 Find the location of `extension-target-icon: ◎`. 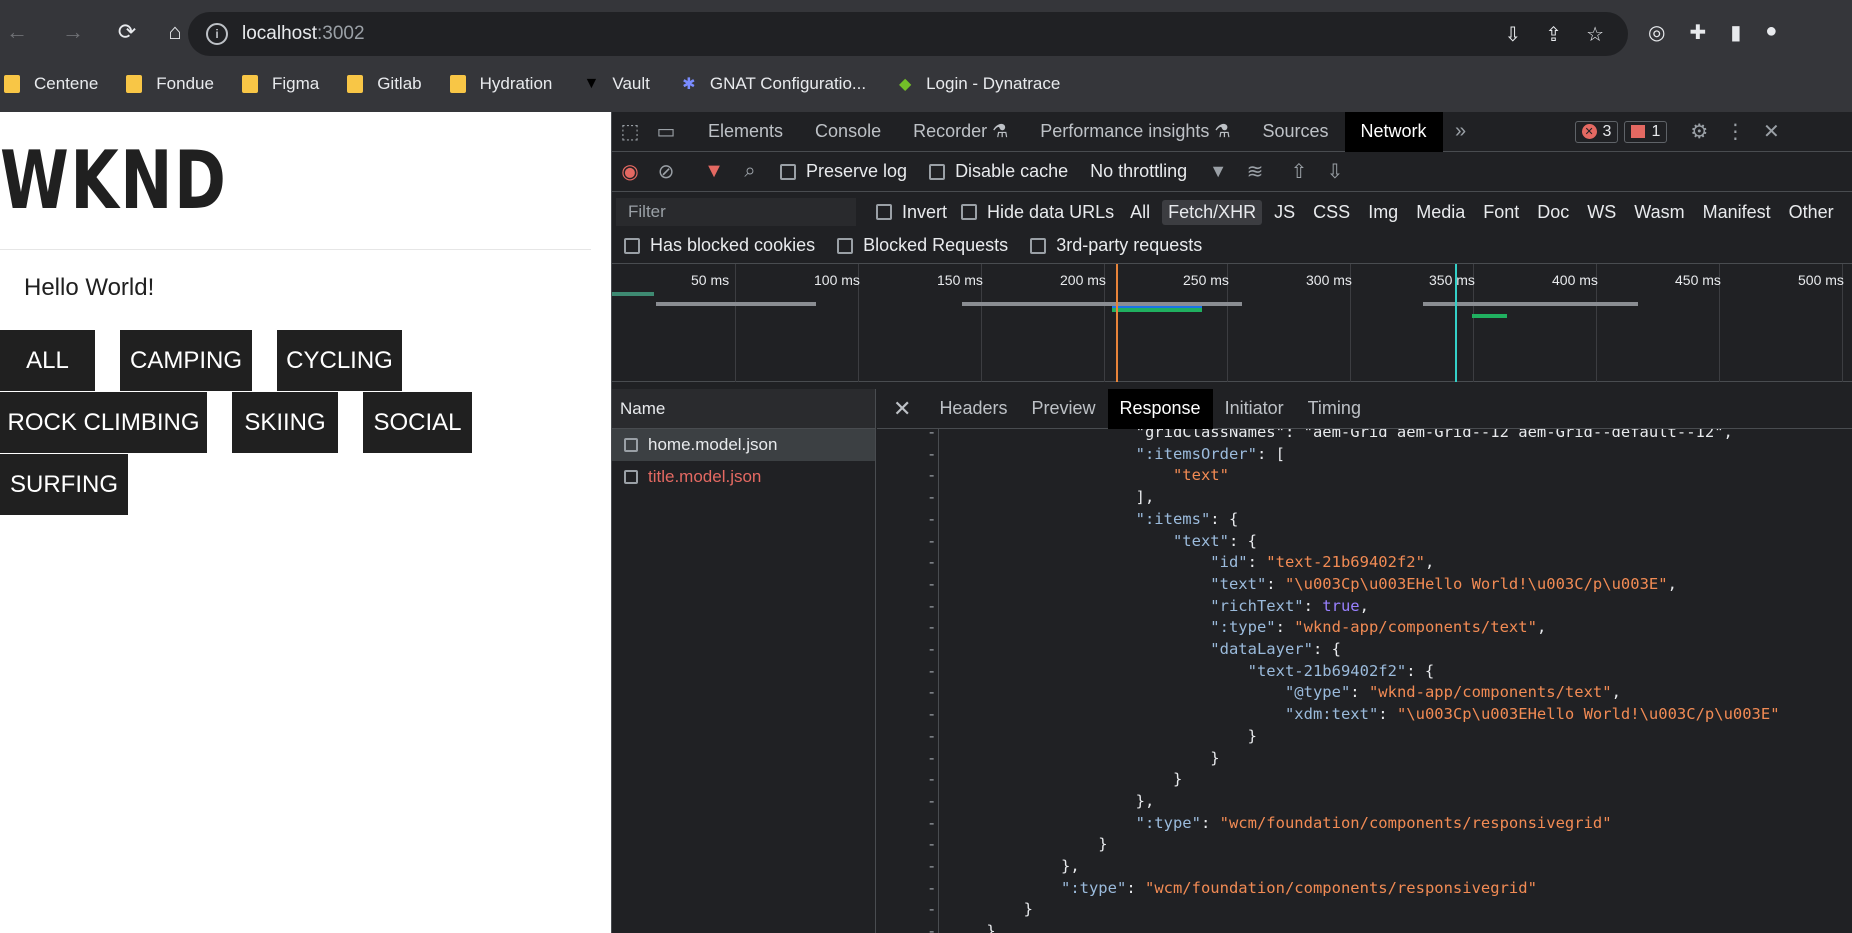

extension-target-icon: ◎ is located at coordinates (1656, 32).